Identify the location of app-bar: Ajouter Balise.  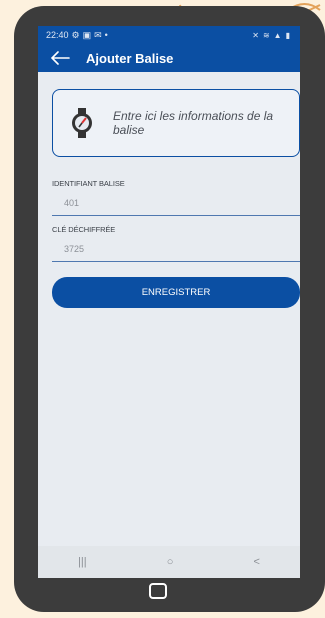
(169, 58).